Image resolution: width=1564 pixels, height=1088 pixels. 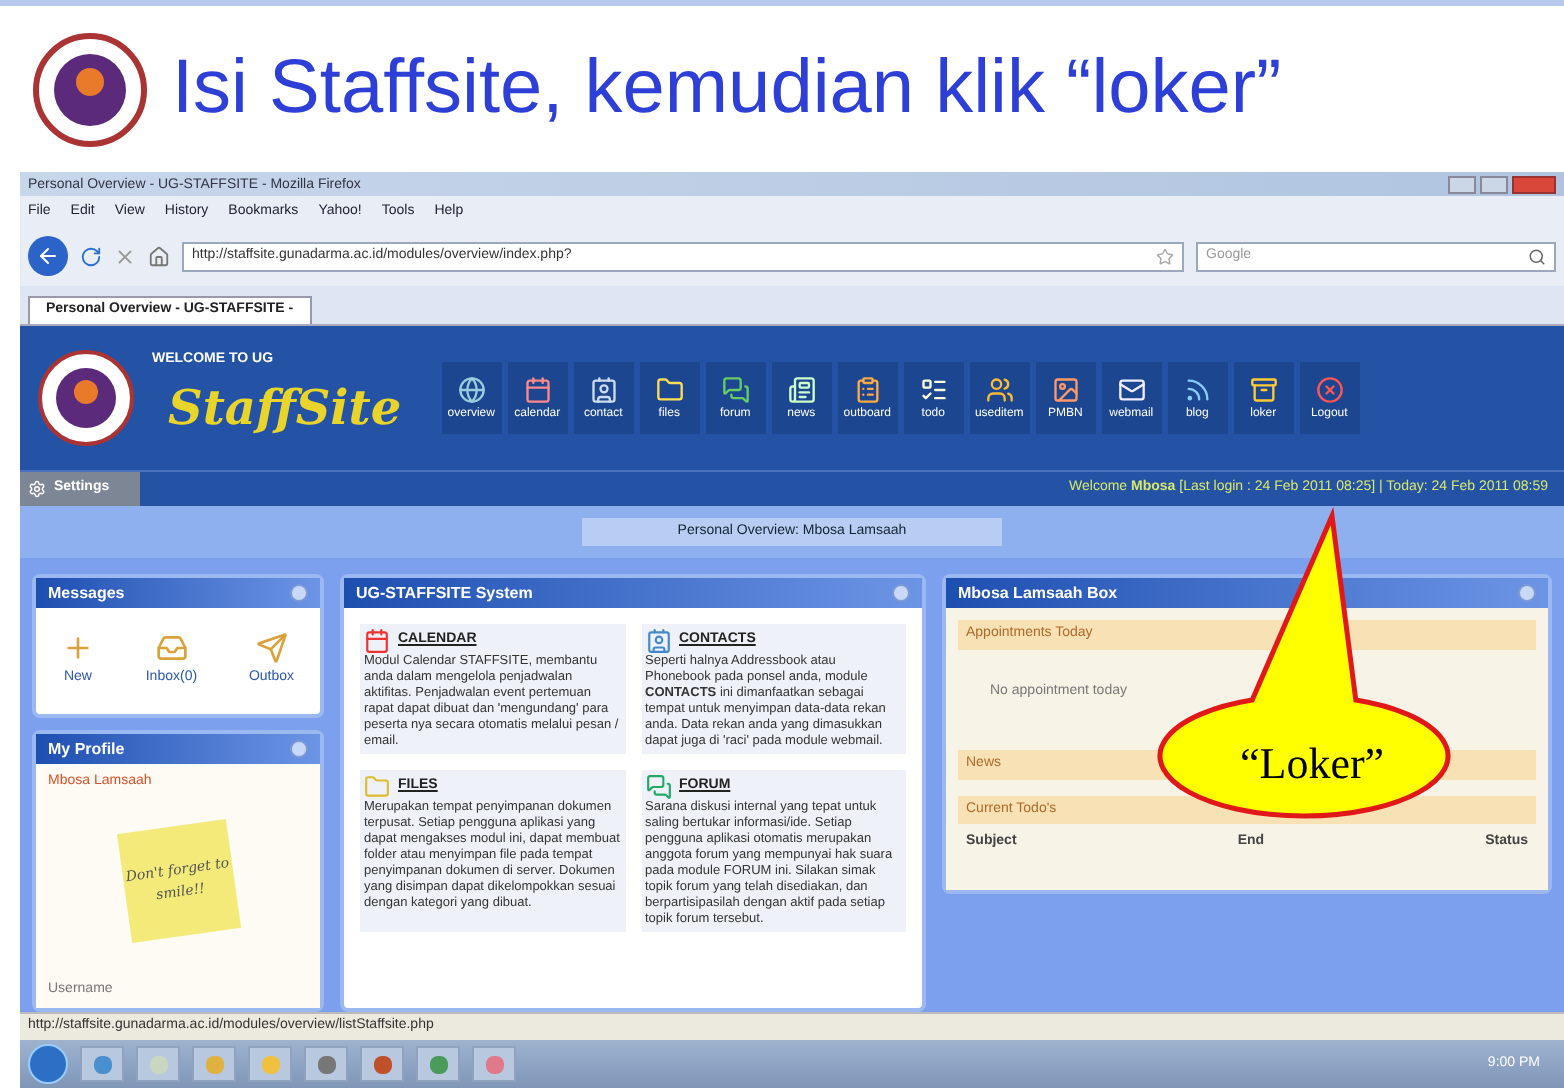 I want to click on maximize-button, so click(x=1494, y=184).